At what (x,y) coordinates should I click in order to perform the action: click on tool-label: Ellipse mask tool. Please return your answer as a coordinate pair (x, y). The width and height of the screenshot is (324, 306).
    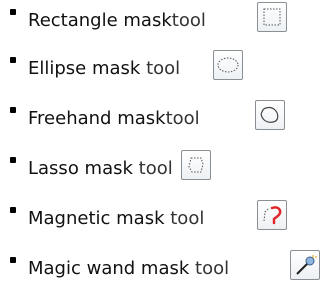
    Looking at the image, I should click on (104, 69).